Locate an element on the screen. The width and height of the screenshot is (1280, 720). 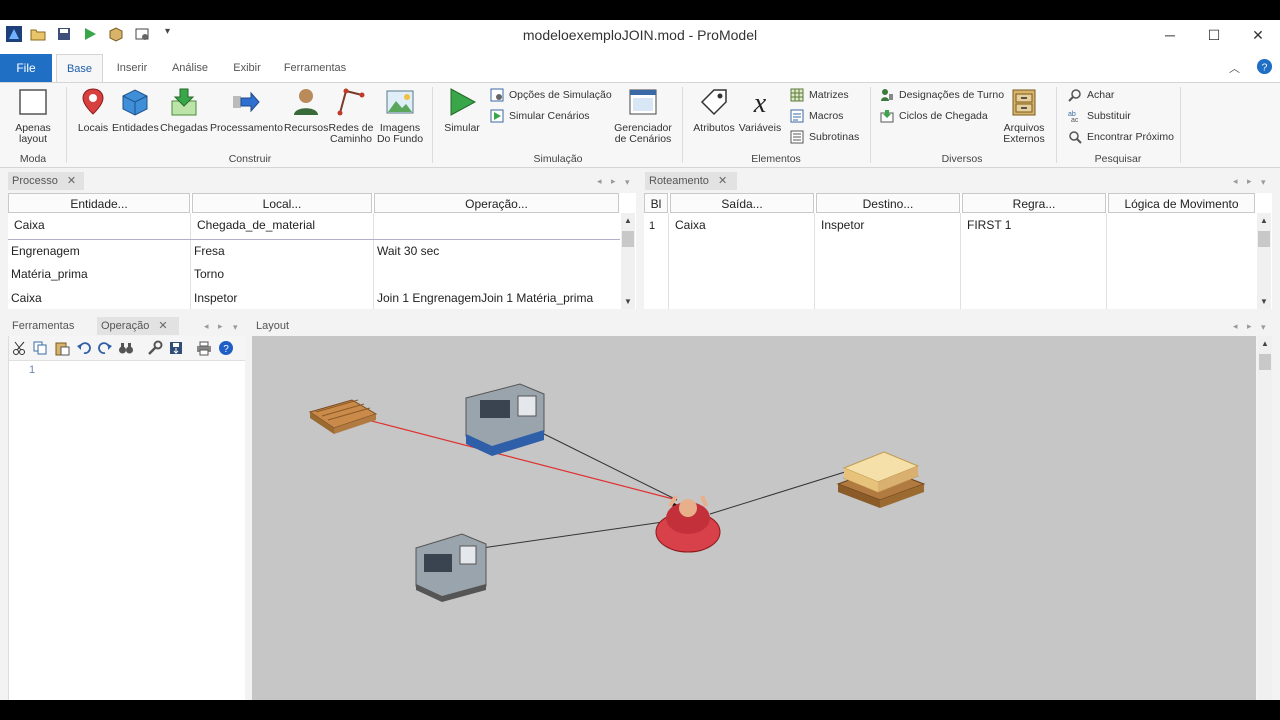
achar-button: Achar is located at coordinates (1091, 95).